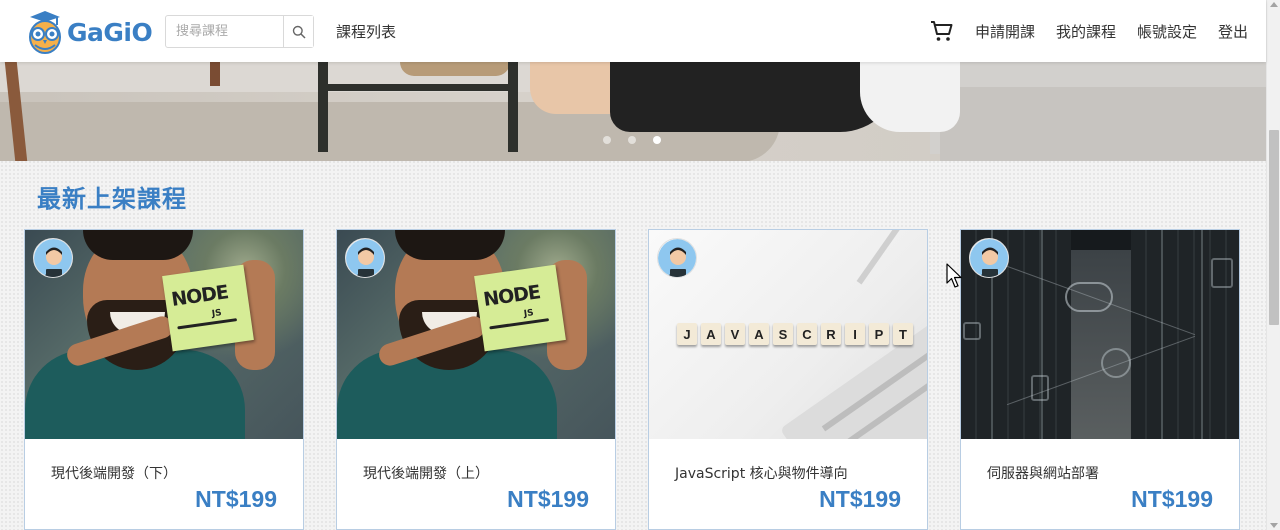 Image resolution: width=1280 pixels, height=530 pixels. Describe the element at coordinates (110, 32) in the screenshot. I see `logo-text: GaGiO` at that location.